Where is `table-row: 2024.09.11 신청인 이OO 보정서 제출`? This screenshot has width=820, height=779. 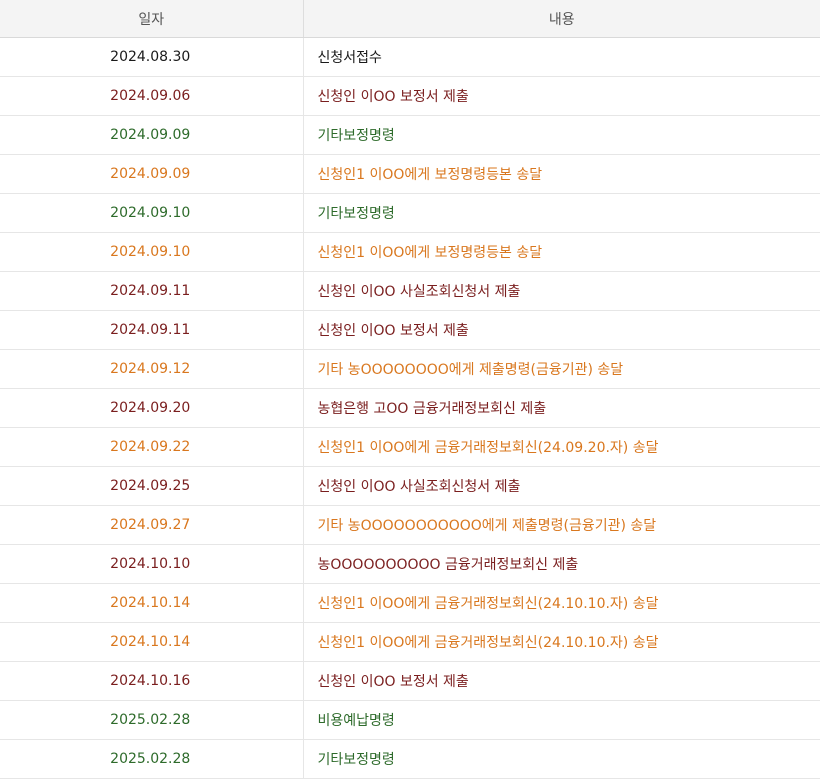 table-row: 2024.09.11 신청인 이OO 보정서 제출 is located at coordinates (410, 330).